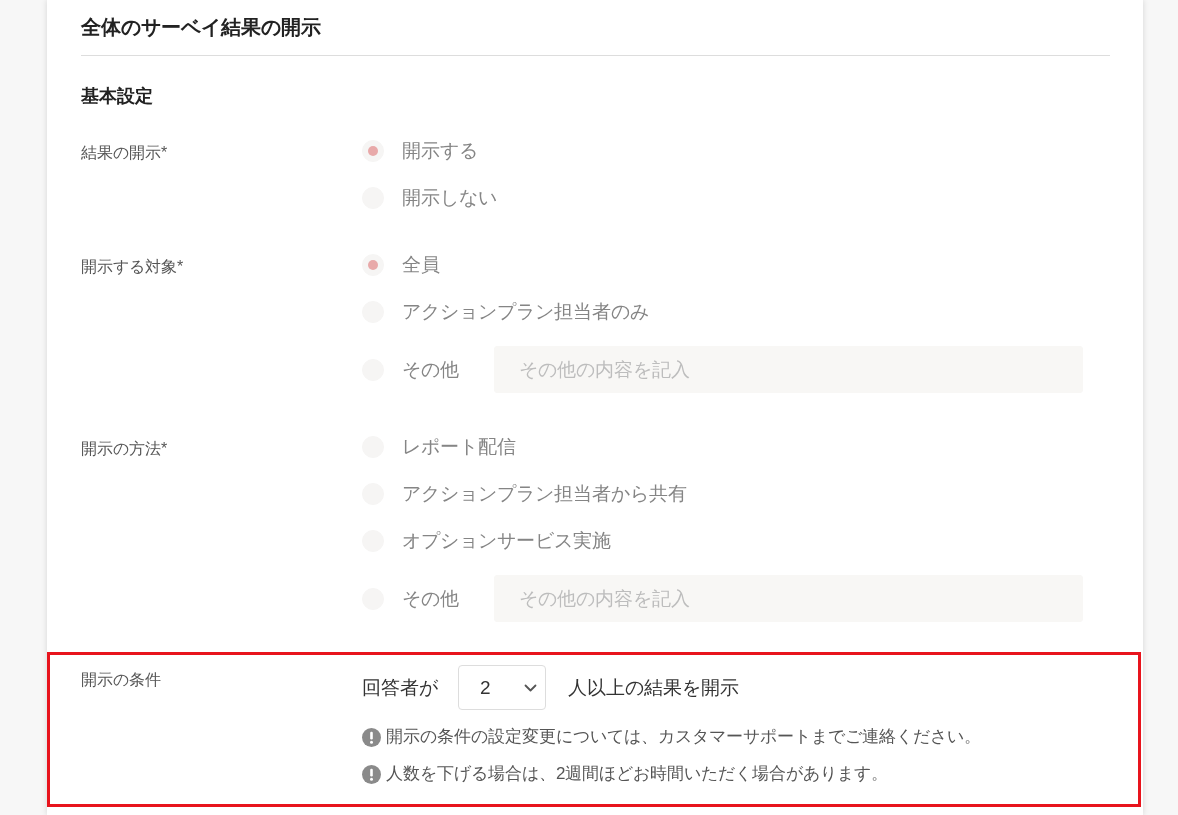  What do you see at coordinates (440, 151) in the screenshot?
I see `radio-label: 開示する` at bounding box center [440, 151].